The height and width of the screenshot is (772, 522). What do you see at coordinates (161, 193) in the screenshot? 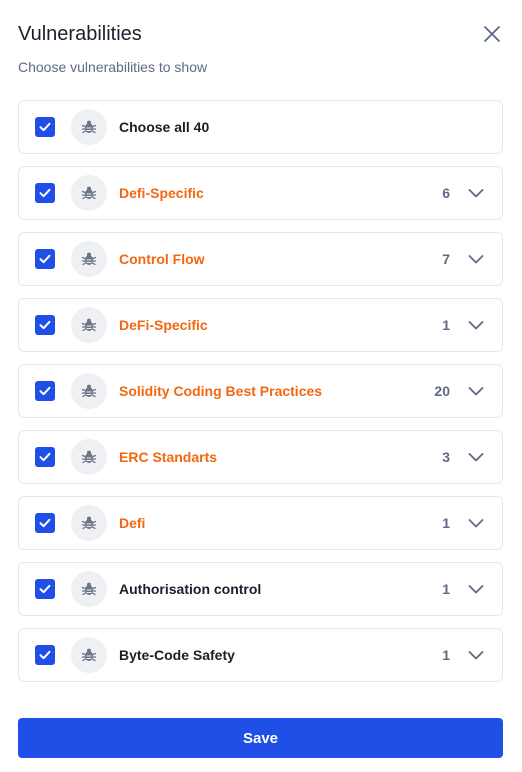
I see `category-label: Defi-Specific` at bounding box center [161, 193].